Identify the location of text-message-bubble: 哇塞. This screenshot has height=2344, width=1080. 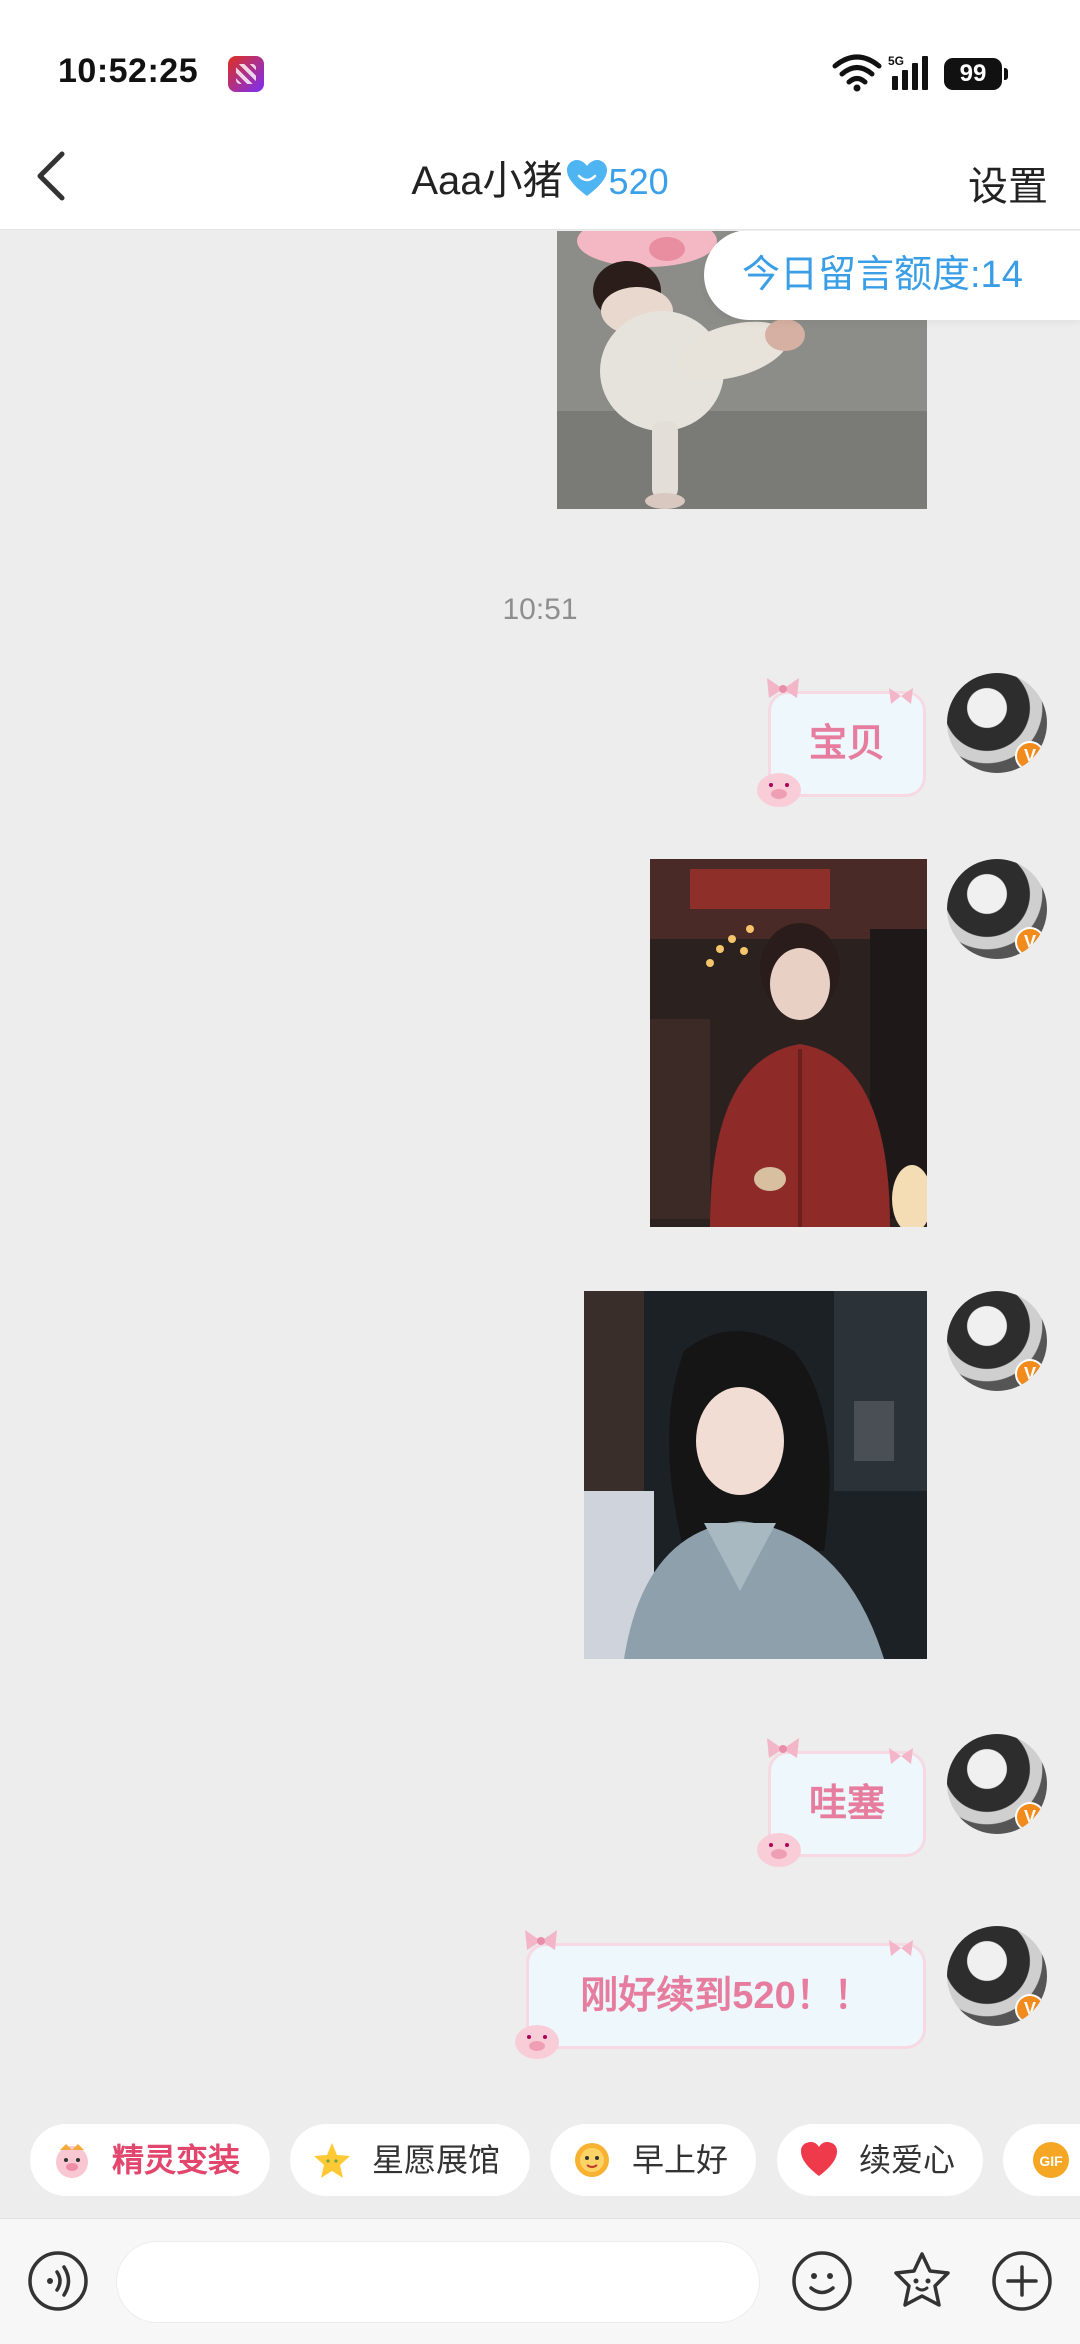
(841, 1802).